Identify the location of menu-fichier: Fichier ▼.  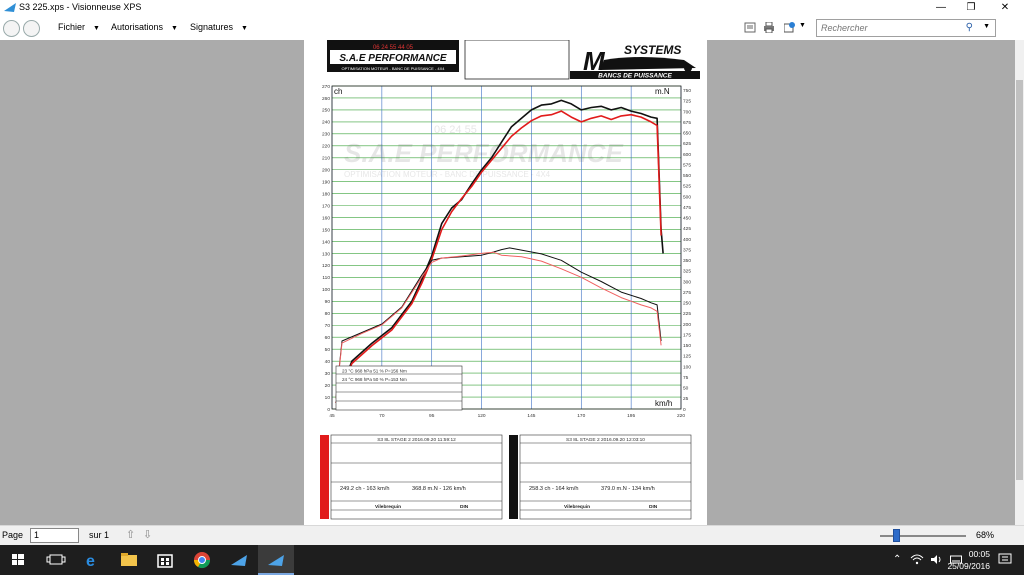
(79, 27).